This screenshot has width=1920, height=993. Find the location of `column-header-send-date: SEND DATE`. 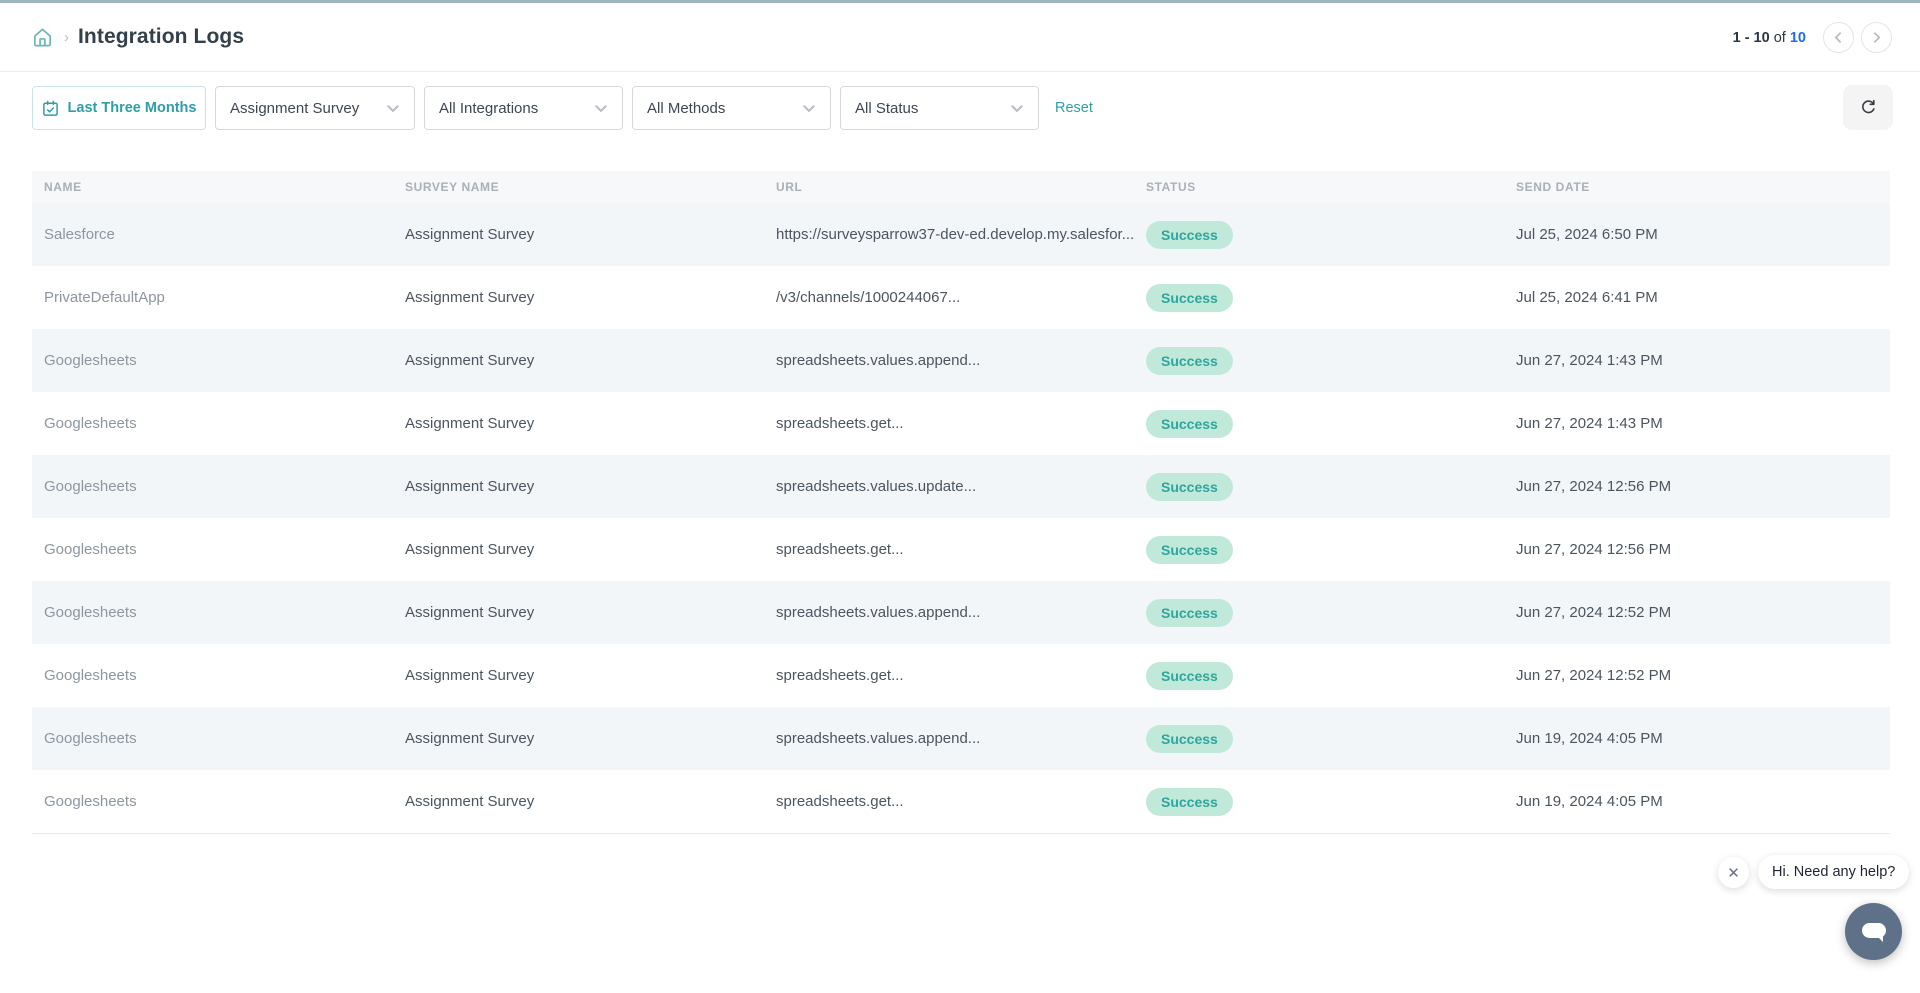

column-header-send-date: SEND DATE is located at coordinates (1553, 187).